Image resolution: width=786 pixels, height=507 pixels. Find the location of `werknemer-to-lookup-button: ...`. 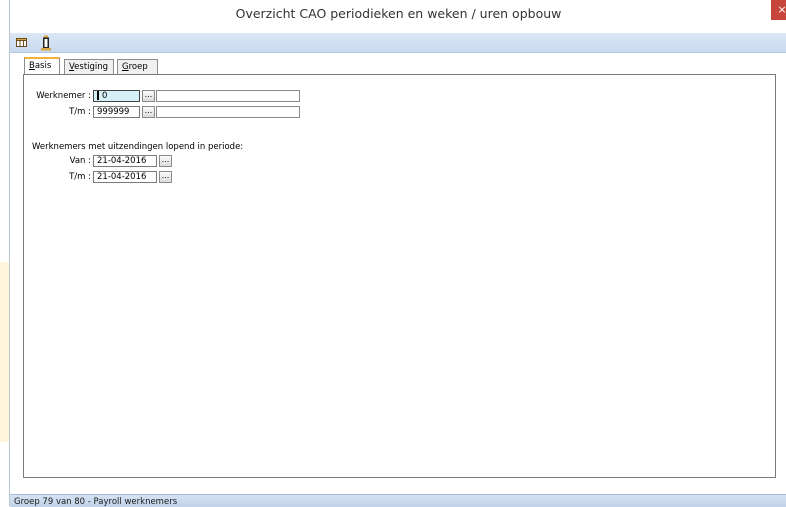

werknemer-to-lookup-button: ... is located at coordinates (148, 112).